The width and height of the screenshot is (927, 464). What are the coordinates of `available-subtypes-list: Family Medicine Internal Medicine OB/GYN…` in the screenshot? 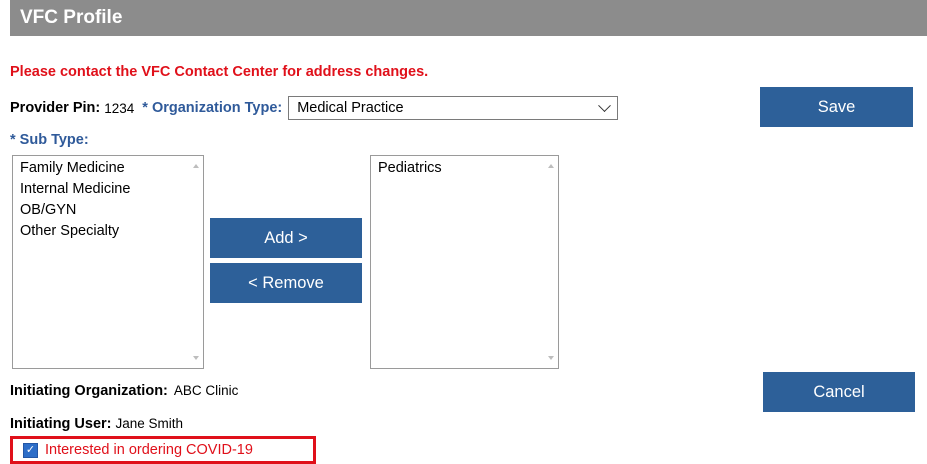 It's located at (108, 262).